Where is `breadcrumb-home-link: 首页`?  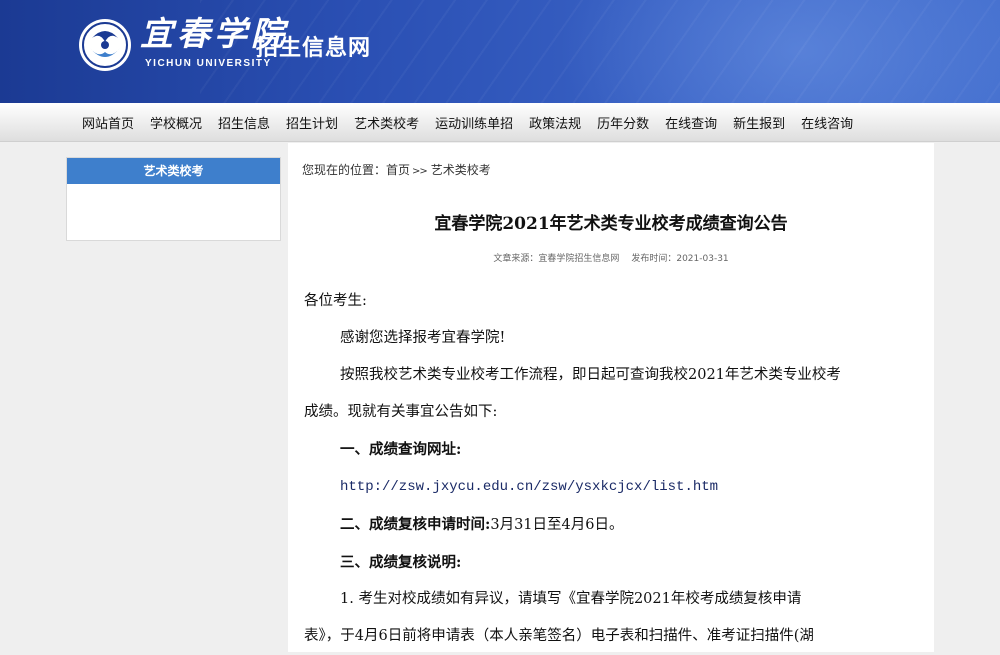
breadcrumb-home-link: 首页 is located at coordinates (398, 170).